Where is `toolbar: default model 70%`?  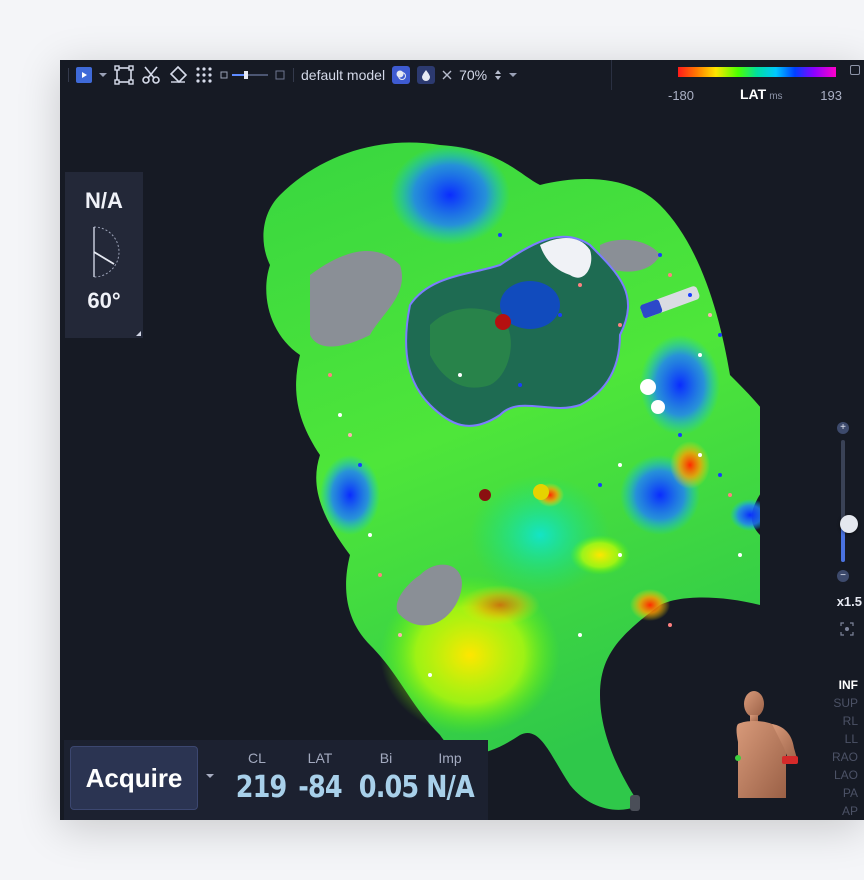
toolbar: default model 70% is located at coordinates (336, 75).